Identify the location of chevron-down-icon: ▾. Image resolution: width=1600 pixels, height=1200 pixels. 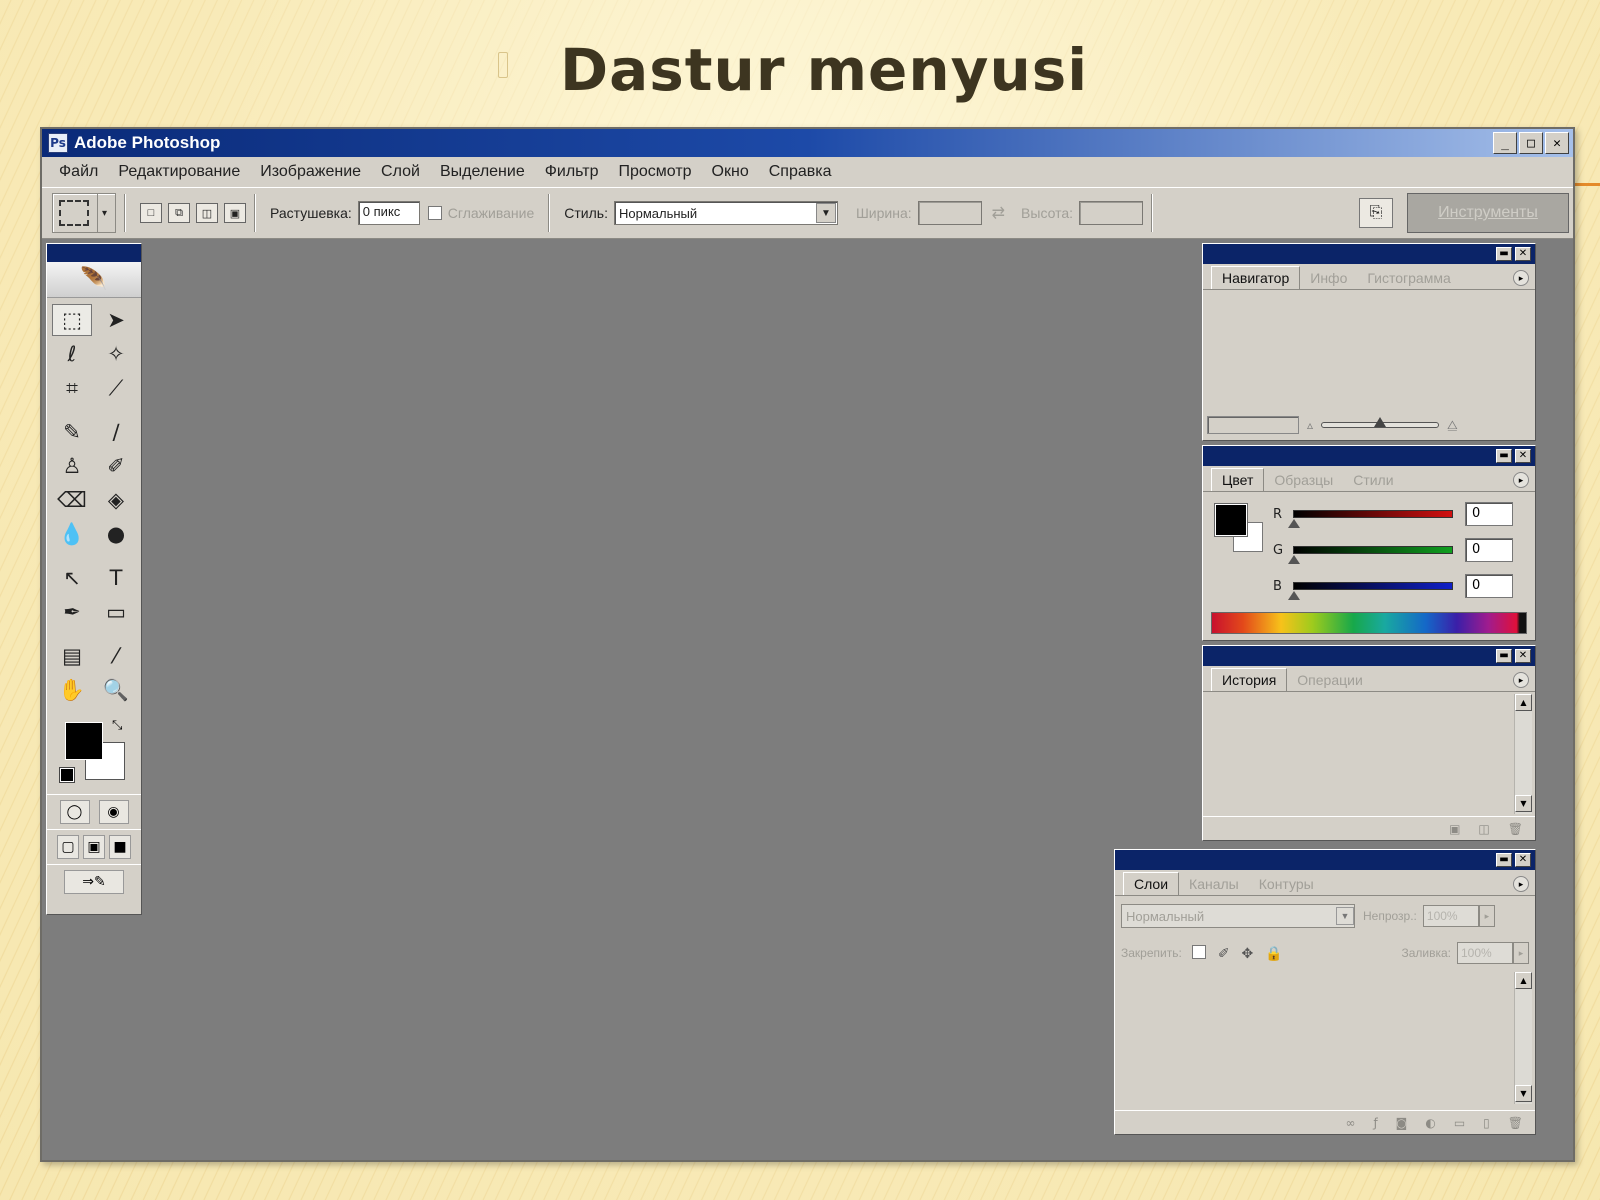
(104, 213).